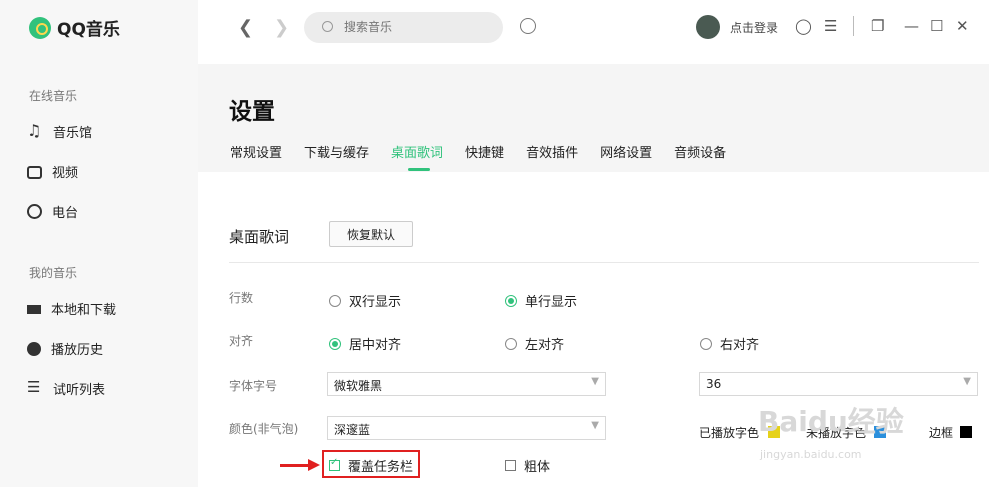 The image size is (989, 487). Describe the element at coordinates (528, 26) in the screenshot. I see `mic-icon` at that location.